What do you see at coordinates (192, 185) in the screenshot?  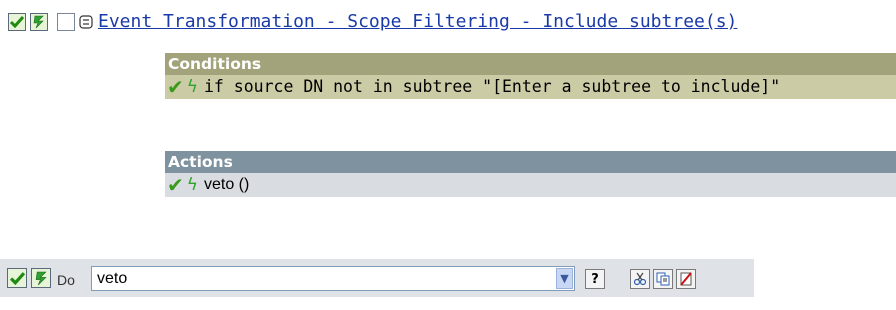 I see `action-trace-lightning-icon: ϟ` at bounding box center [192, 185].